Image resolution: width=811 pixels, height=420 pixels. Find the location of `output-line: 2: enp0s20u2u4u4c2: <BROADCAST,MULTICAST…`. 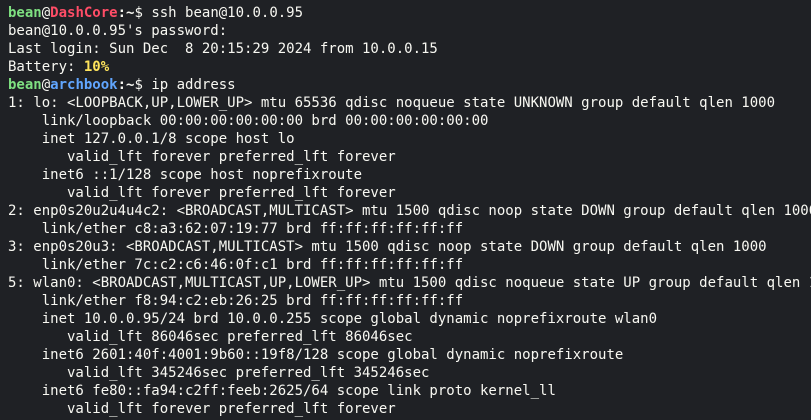

output-line: 2: enp0s20u2u4u4c2: <BROADCAST,MULTICAST… is located at coordinates (409, 211).